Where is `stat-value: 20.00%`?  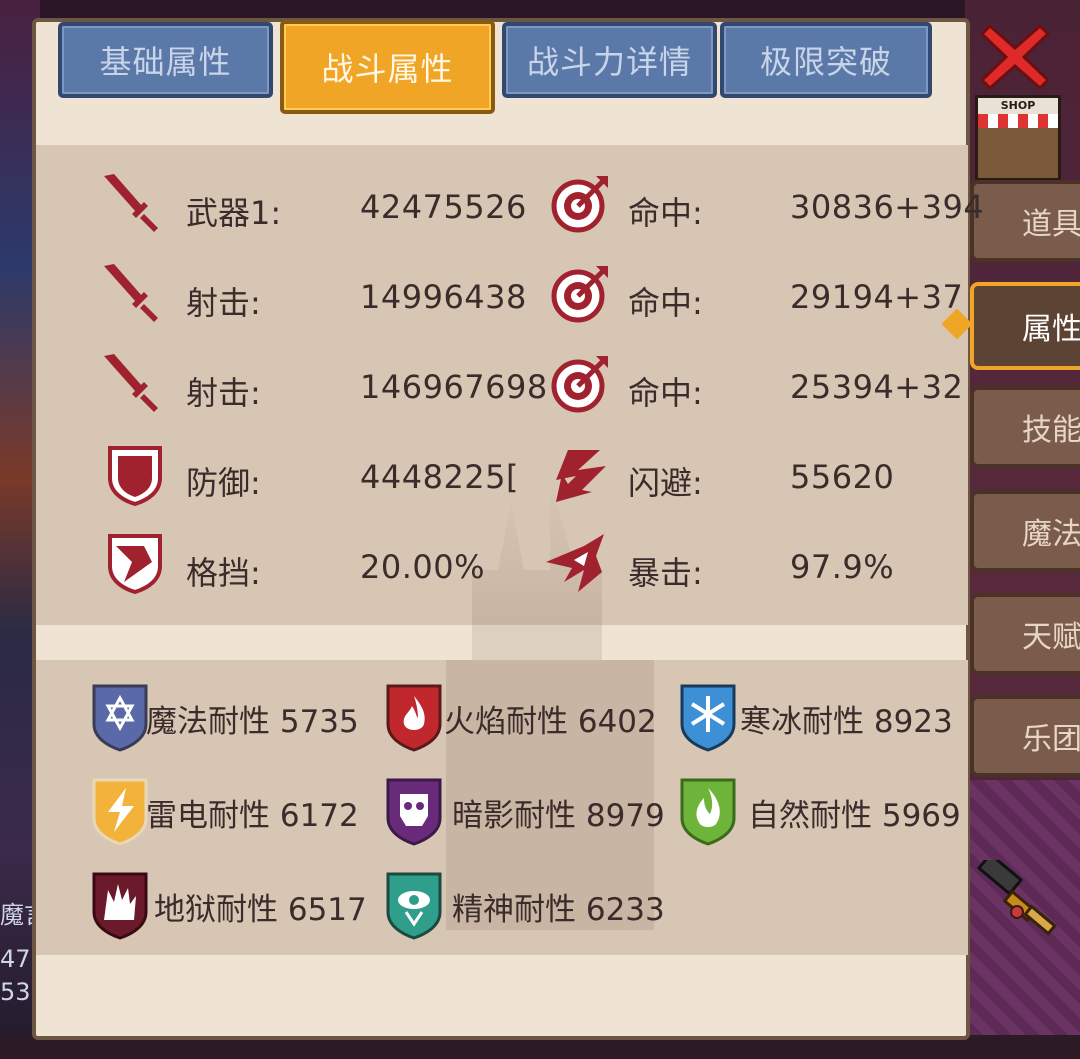 stat-value: 20.00% is located at coordinates (423, 567).